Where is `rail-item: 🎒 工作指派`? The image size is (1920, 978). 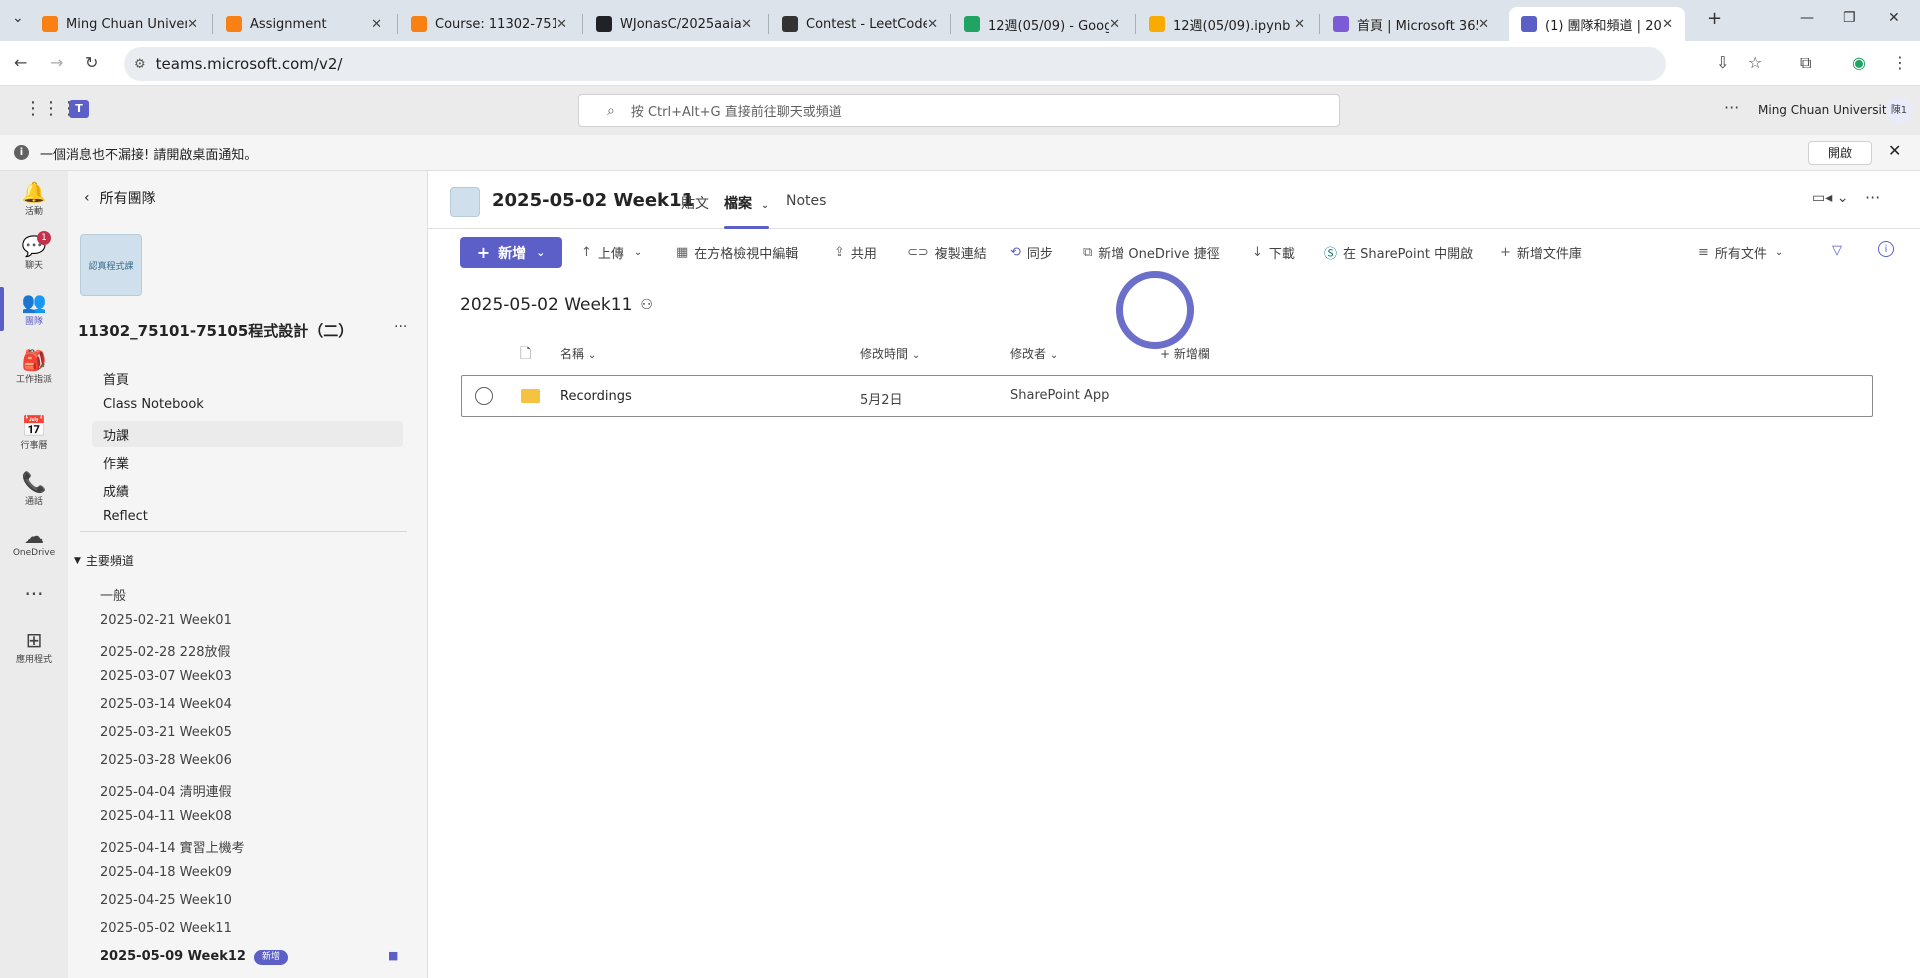 rail-item: 🎒 工作指派 is located at coordinates (34, 366).